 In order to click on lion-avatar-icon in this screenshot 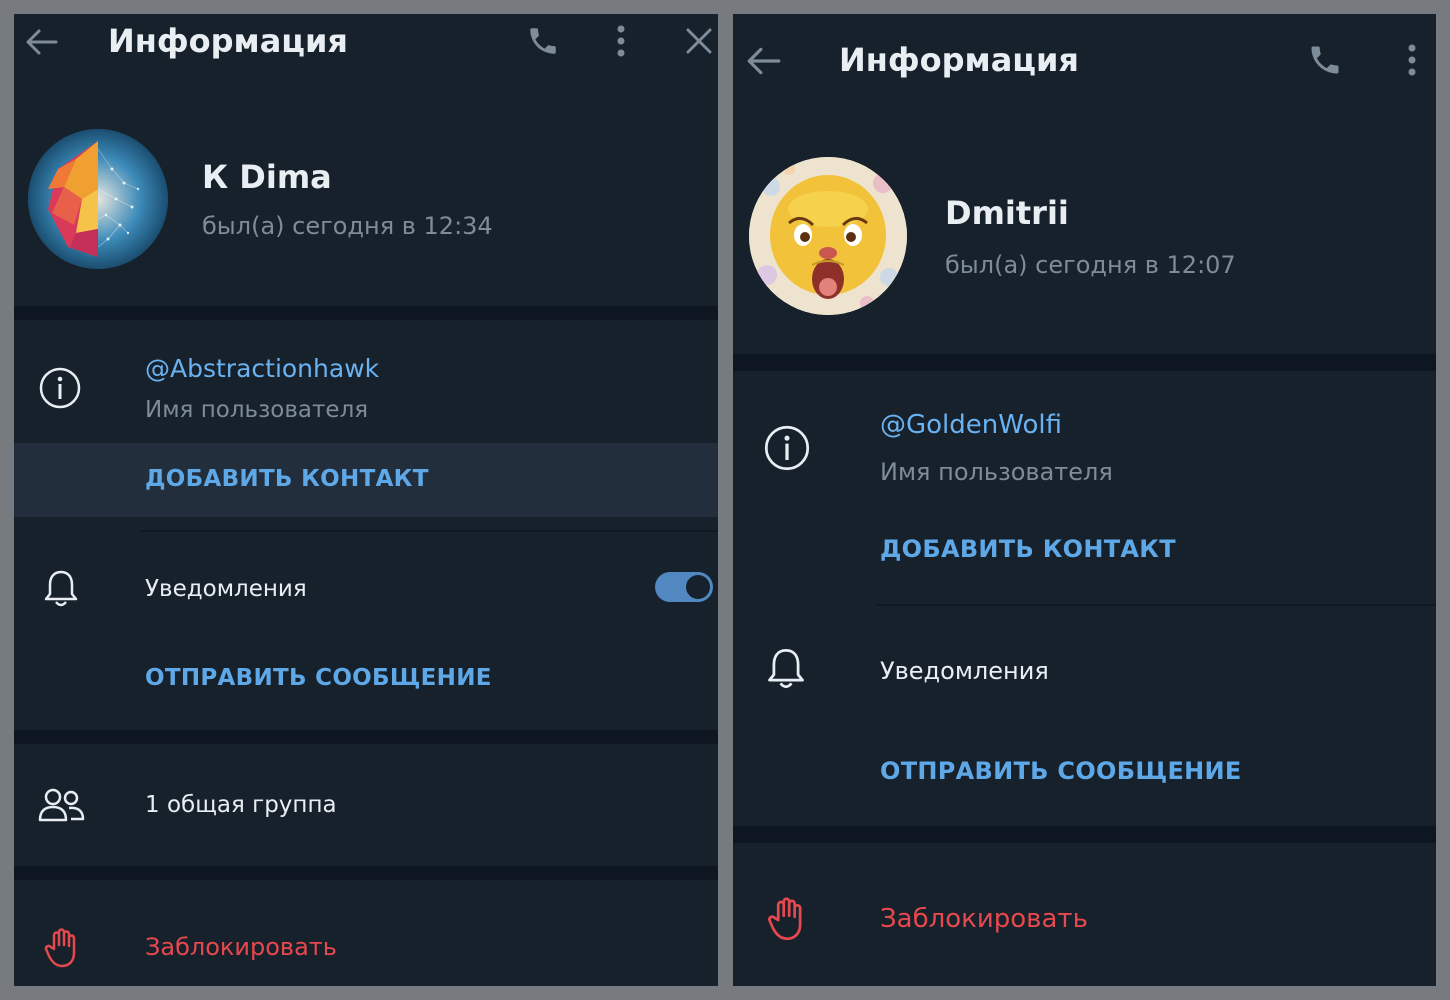, I will do `click(98, 199)`.